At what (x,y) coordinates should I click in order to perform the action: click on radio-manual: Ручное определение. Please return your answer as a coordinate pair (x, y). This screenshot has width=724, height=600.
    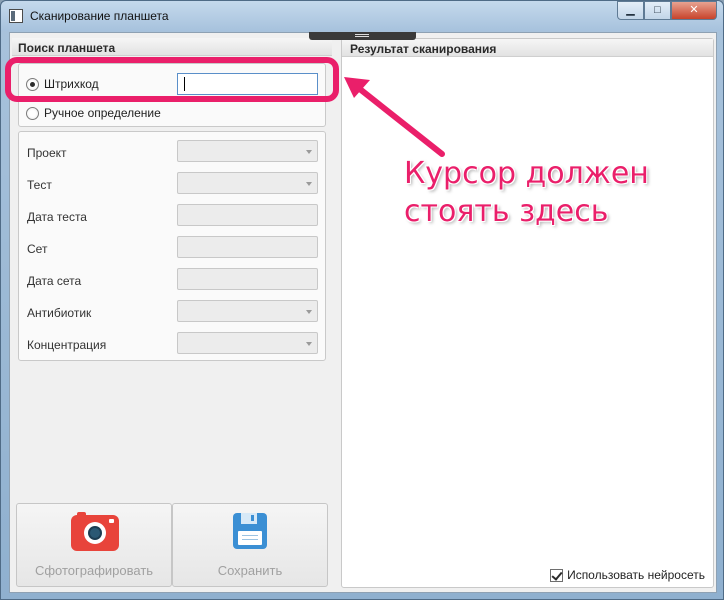
    Looking at the image, I should click on (93, 113).